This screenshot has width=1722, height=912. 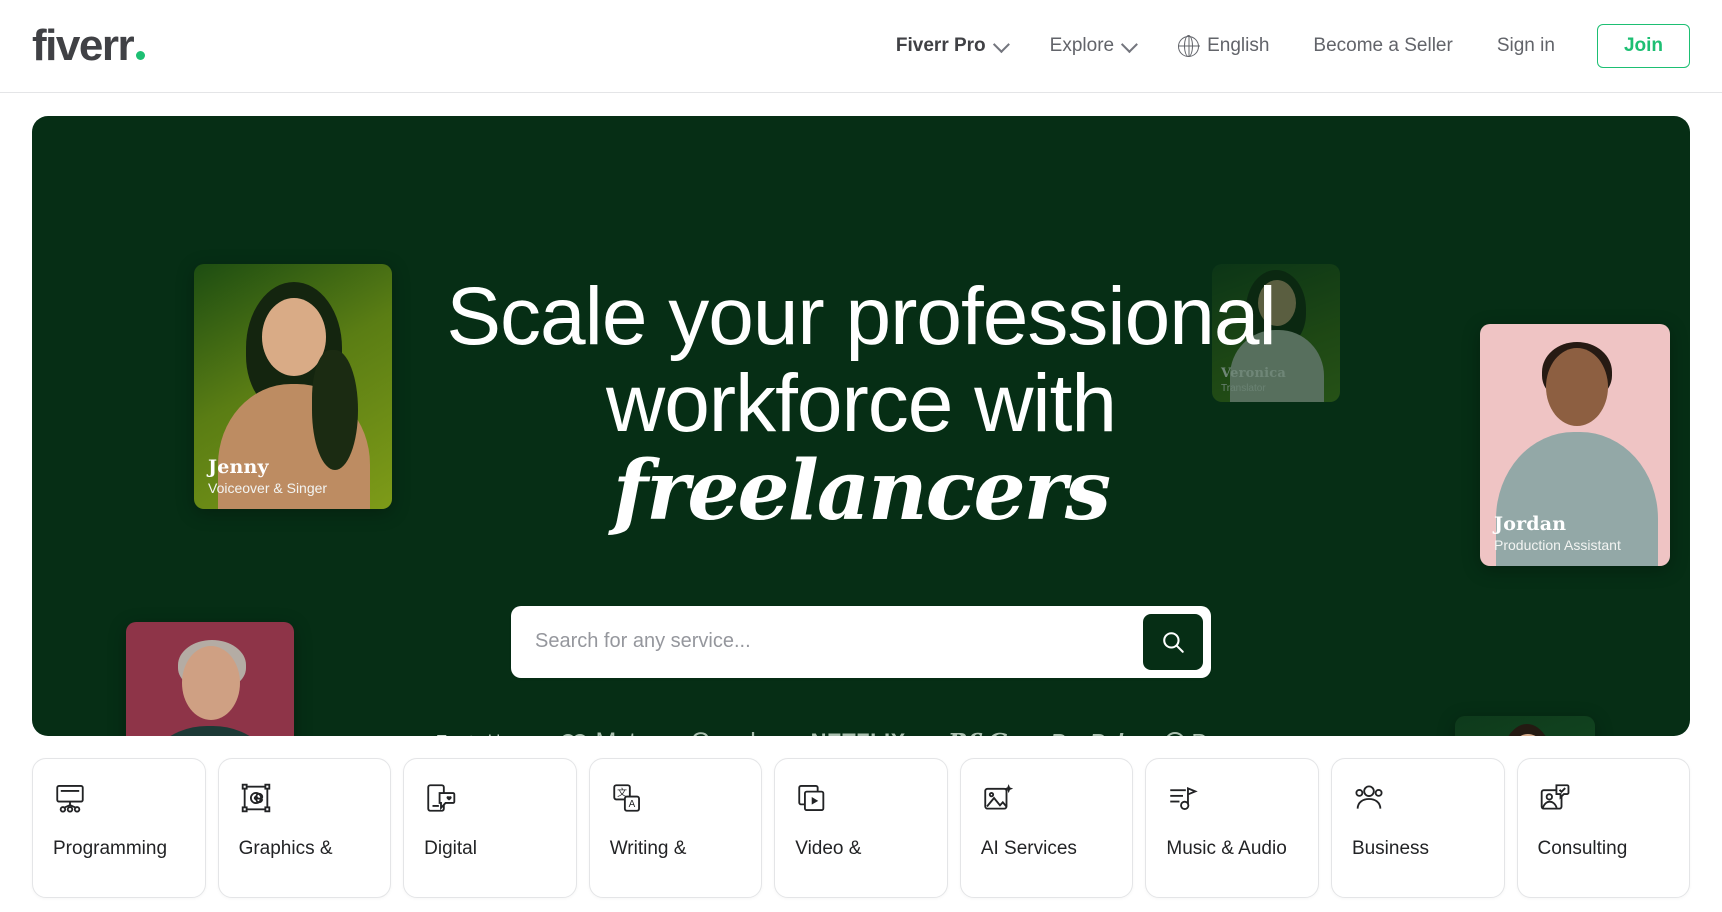 What do you see at coordinates (1047, 798) in the screenshot?
I see `ai-services-icon` at bounding box center [1047, 798].